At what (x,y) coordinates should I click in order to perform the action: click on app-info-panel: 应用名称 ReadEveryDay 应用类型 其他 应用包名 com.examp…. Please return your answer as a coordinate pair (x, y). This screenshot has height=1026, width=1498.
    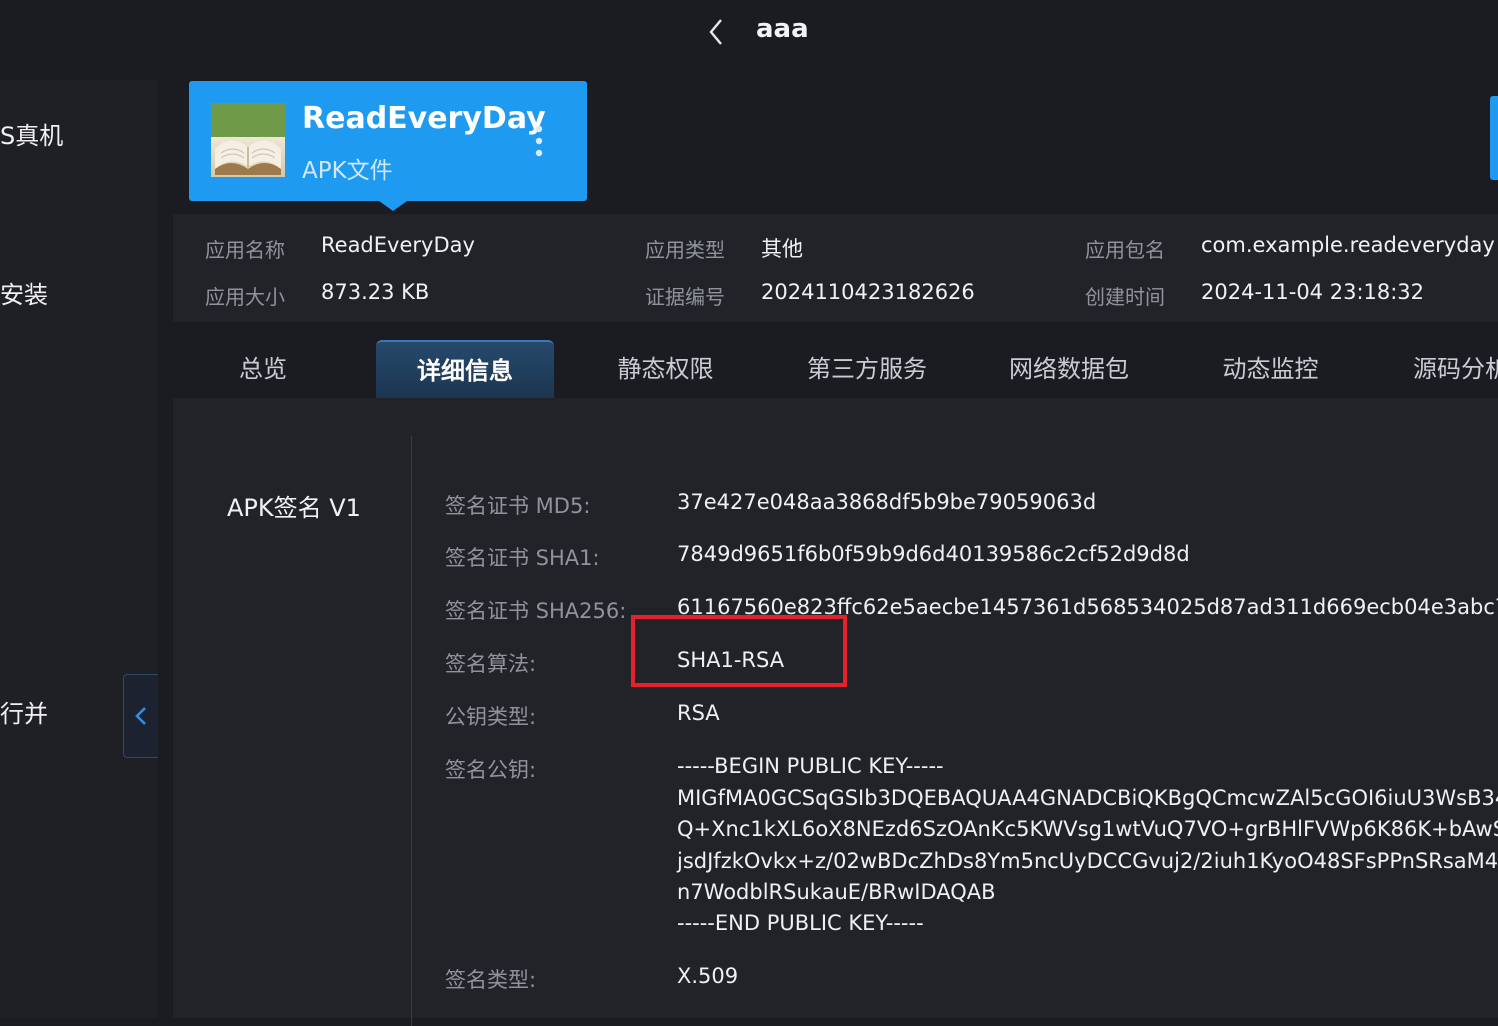
    Looking at the image, I should click on (835, 268).